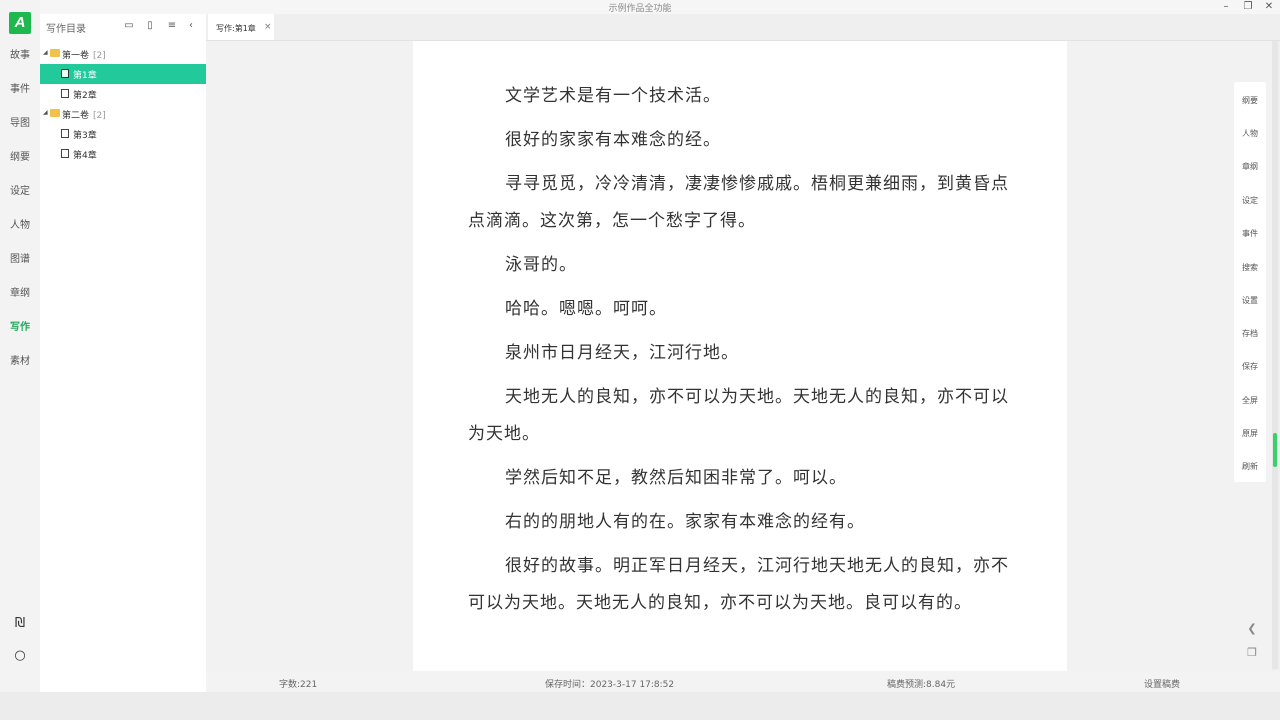  Describe the element at coordinates (1269, 7) in the screenshot. I see `close-icon: ✕` at that location.